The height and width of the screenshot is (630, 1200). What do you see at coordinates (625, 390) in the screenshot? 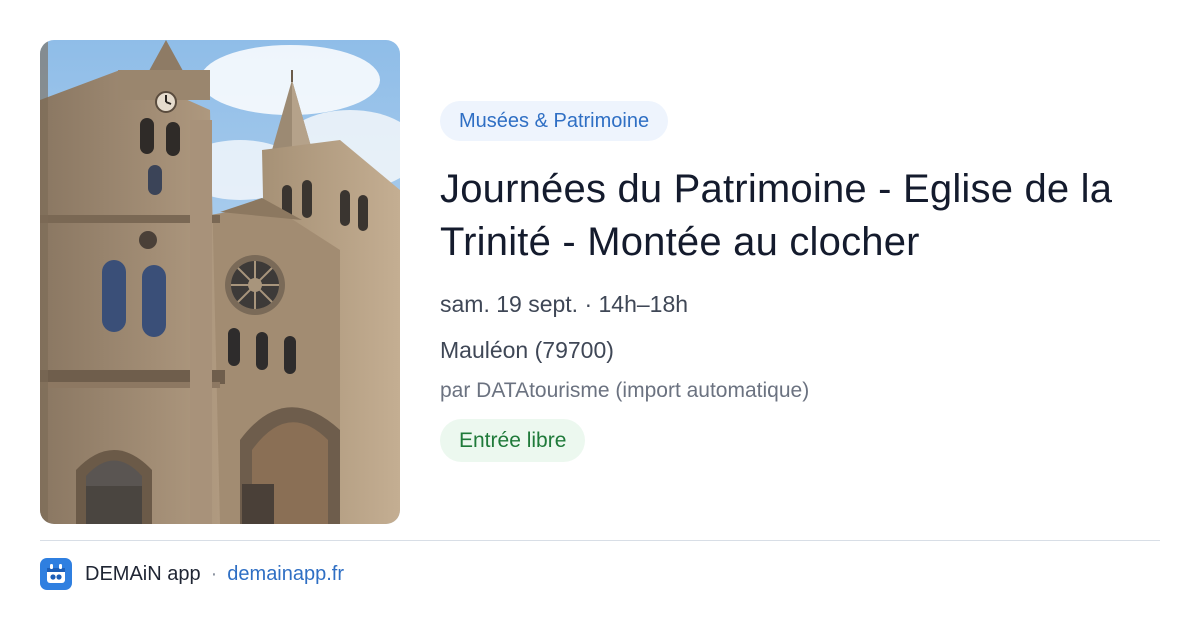
I see `event-source: par DATAtourisme (import automatique)` at bounding box center [625, 390].